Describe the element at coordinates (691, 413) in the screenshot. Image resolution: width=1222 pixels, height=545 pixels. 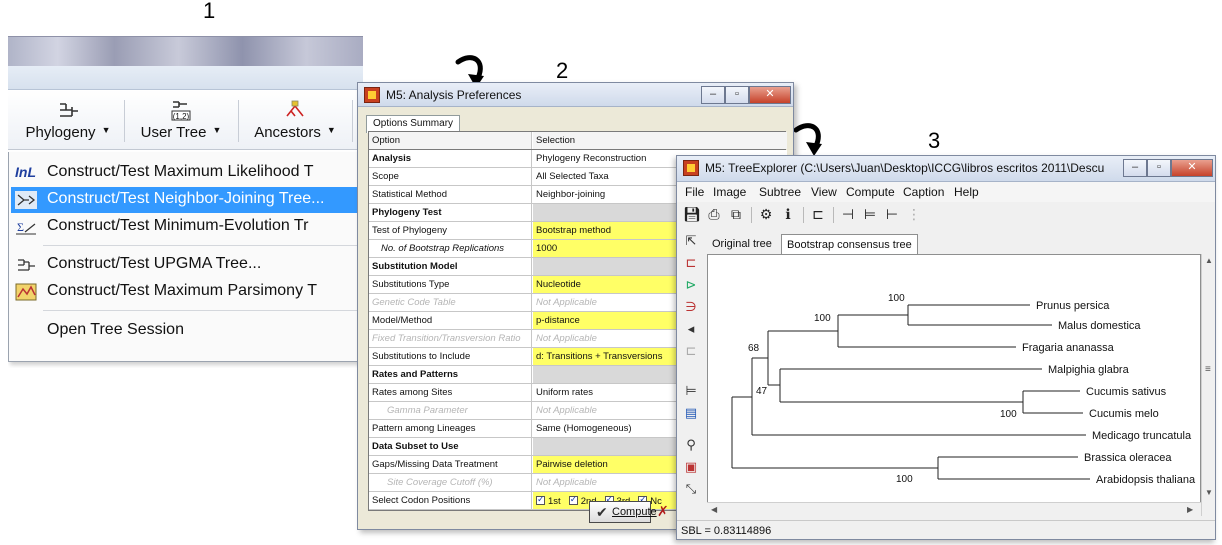
I see `show-all-icon: ▤` at that location.